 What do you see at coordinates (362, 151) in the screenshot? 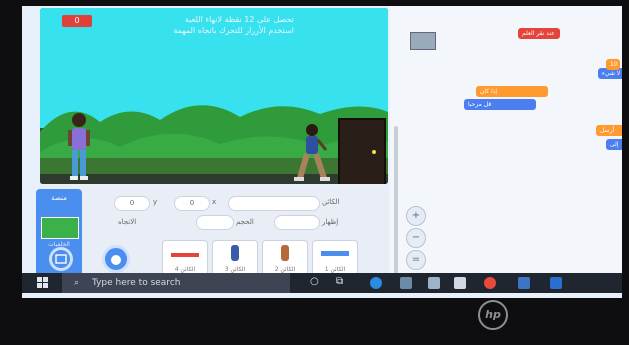
I see `door` at bounding box center [362, 151].